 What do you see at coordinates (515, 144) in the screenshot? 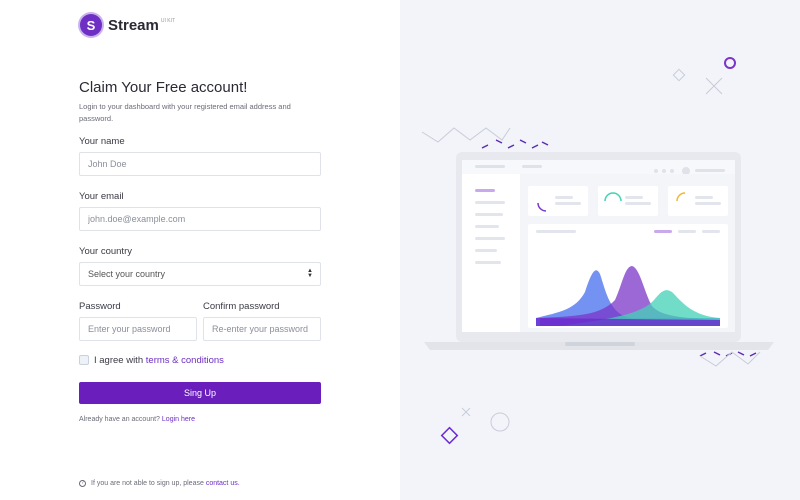
I see `dash-decoration-icon` at bounding box center [515, 144].